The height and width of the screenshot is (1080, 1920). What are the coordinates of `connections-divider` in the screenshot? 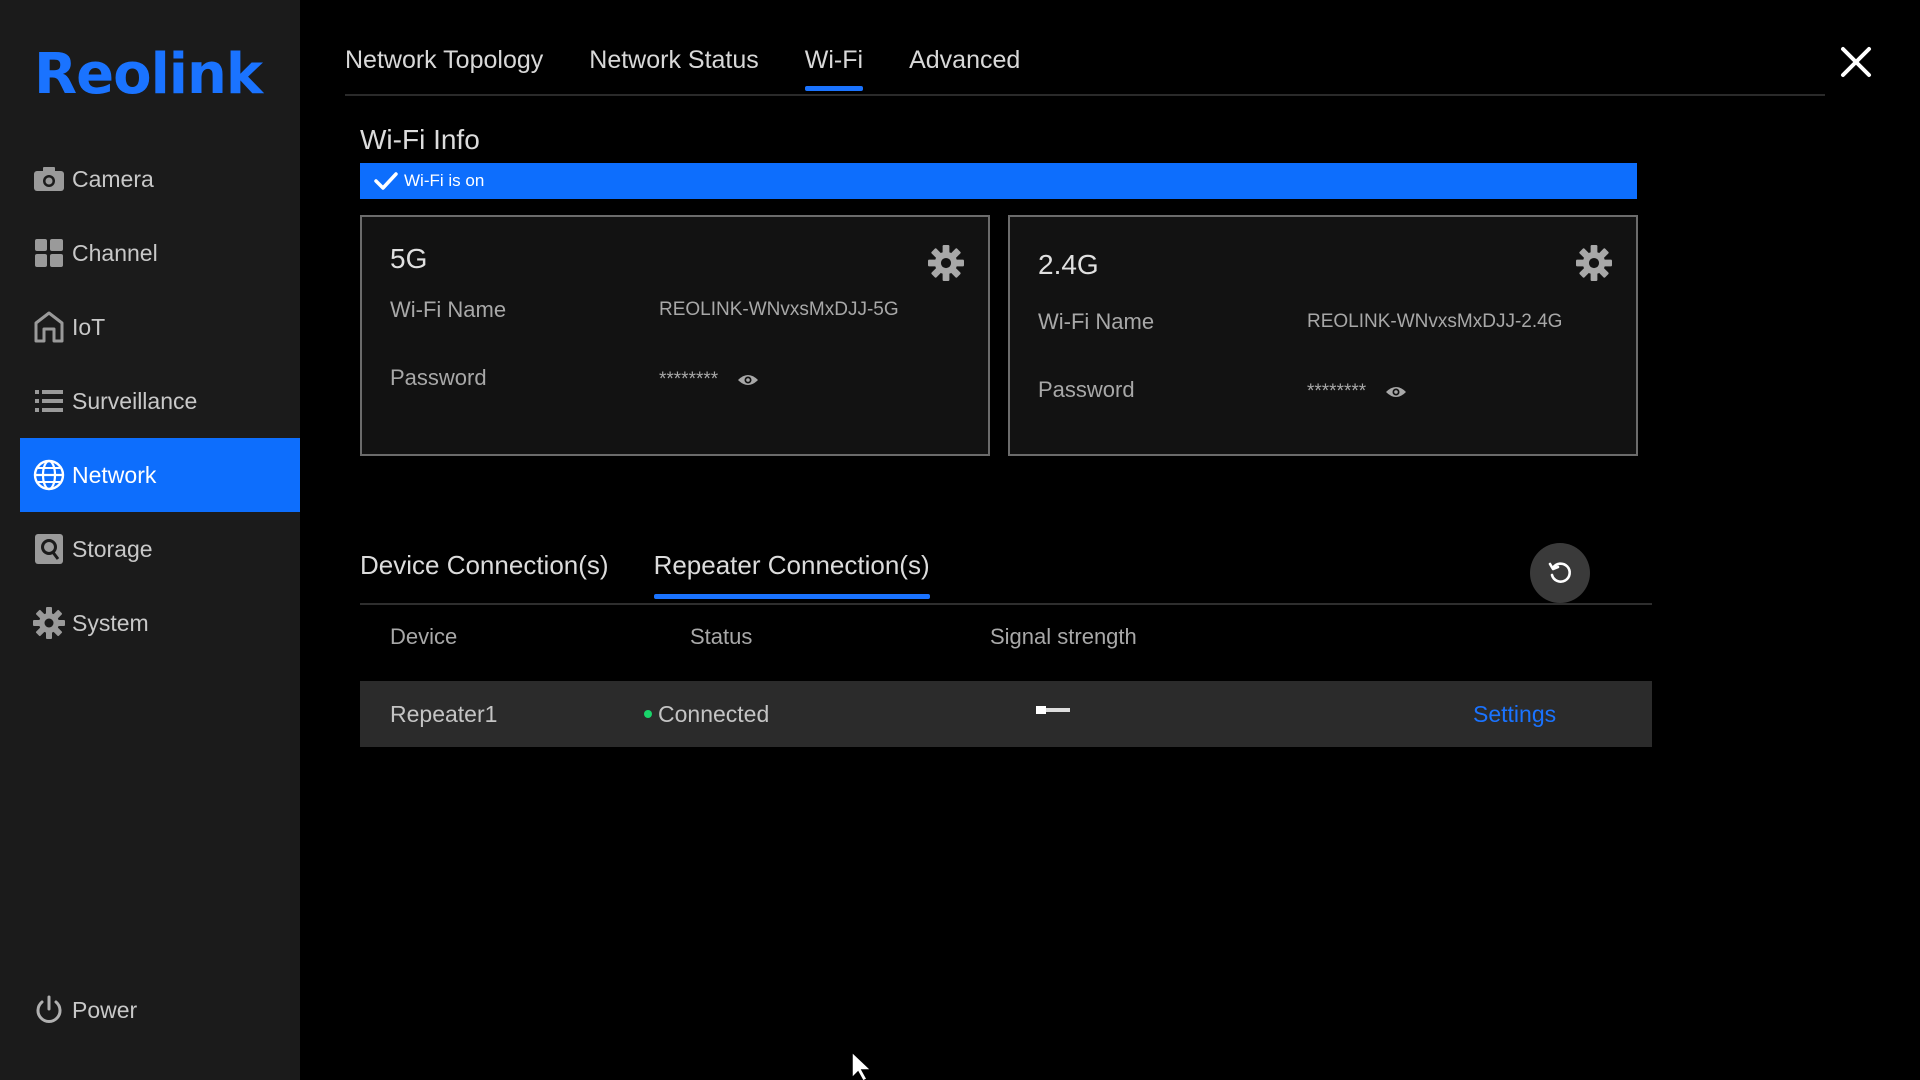 It's located at (1006, 604).